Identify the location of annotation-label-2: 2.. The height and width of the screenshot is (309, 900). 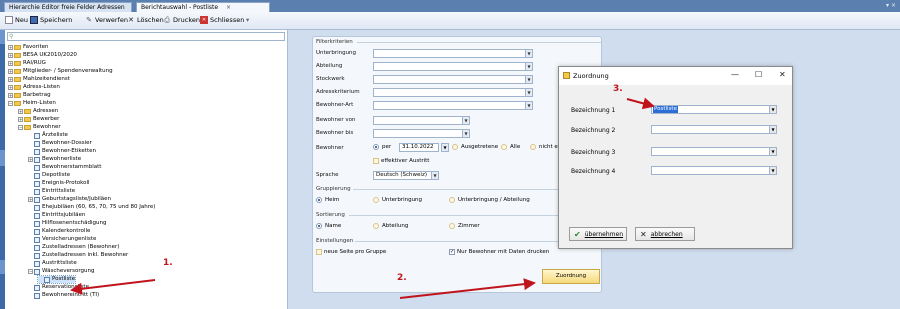
(402, 278).